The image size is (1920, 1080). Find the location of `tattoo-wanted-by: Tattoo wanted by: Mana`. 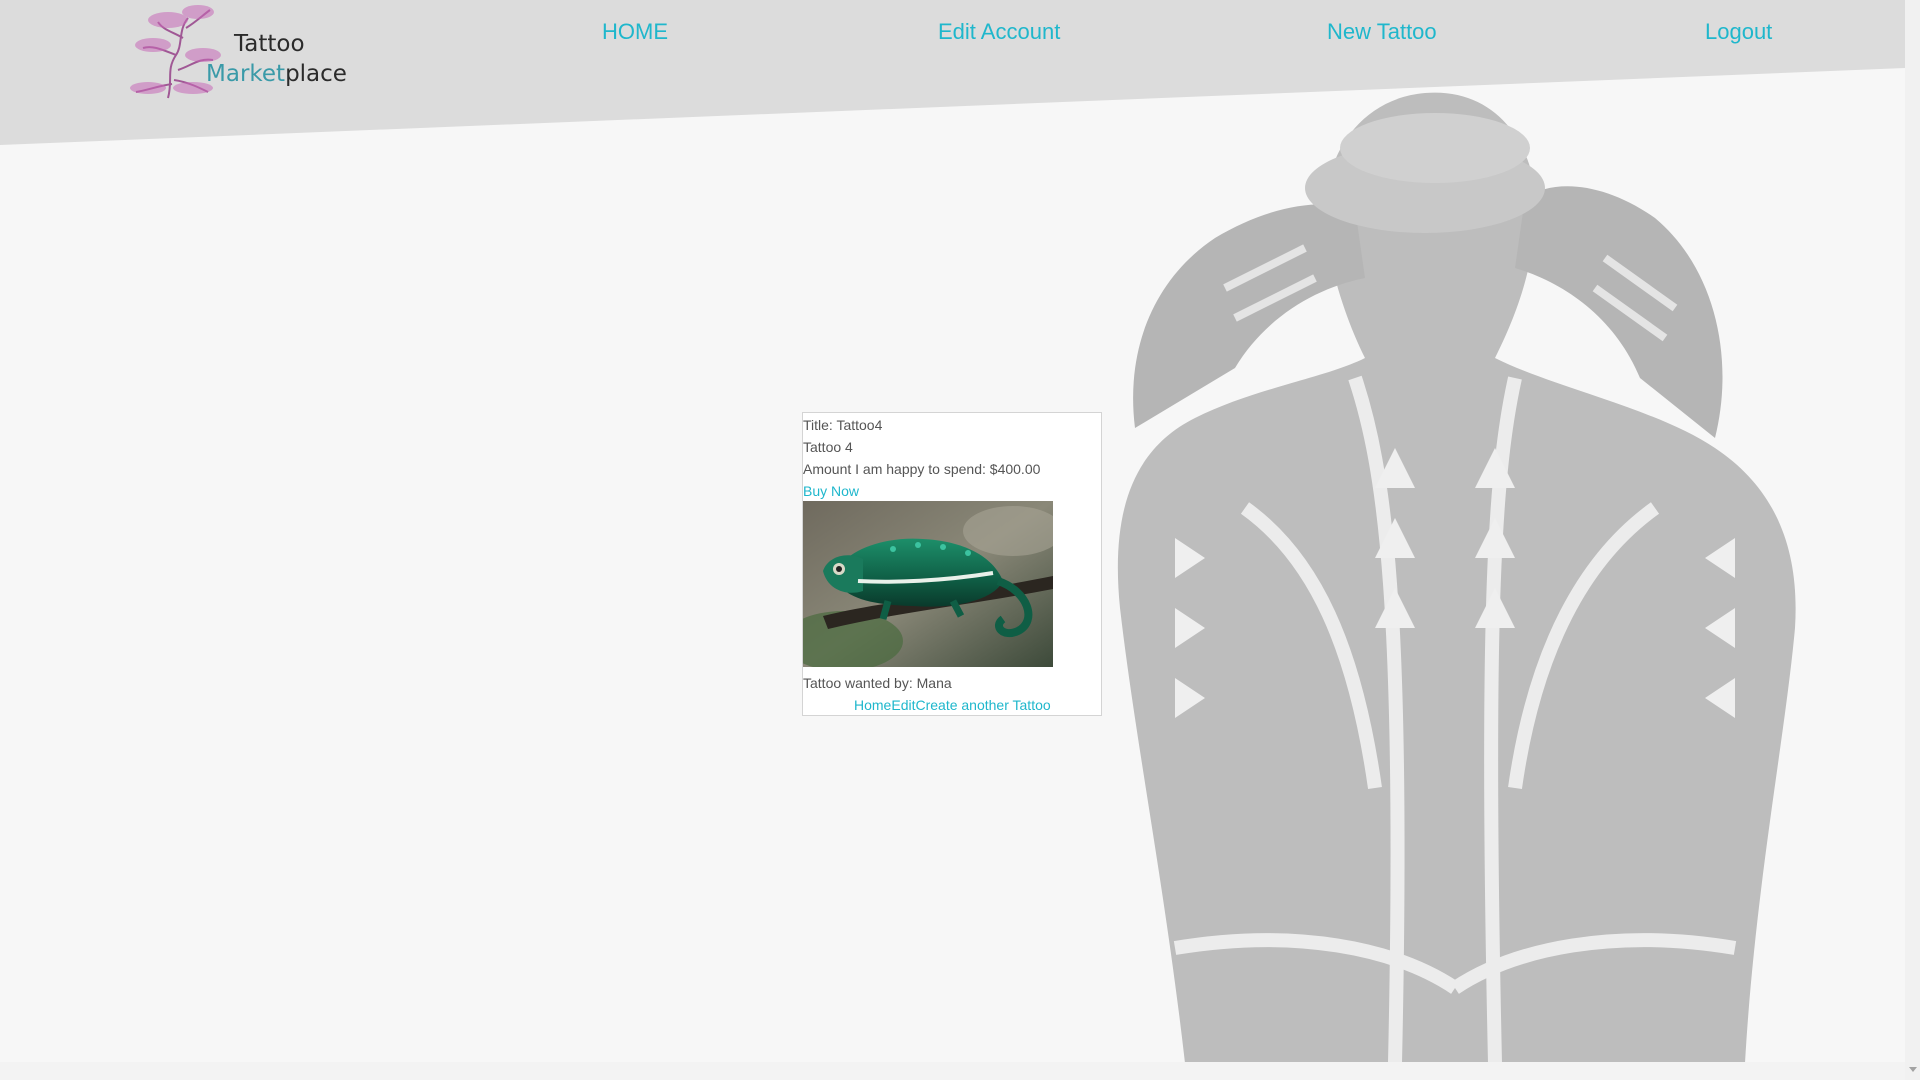

tattoo-wanted-by: Tattoo wanted by: Mana is located at coordinates (877, 683).